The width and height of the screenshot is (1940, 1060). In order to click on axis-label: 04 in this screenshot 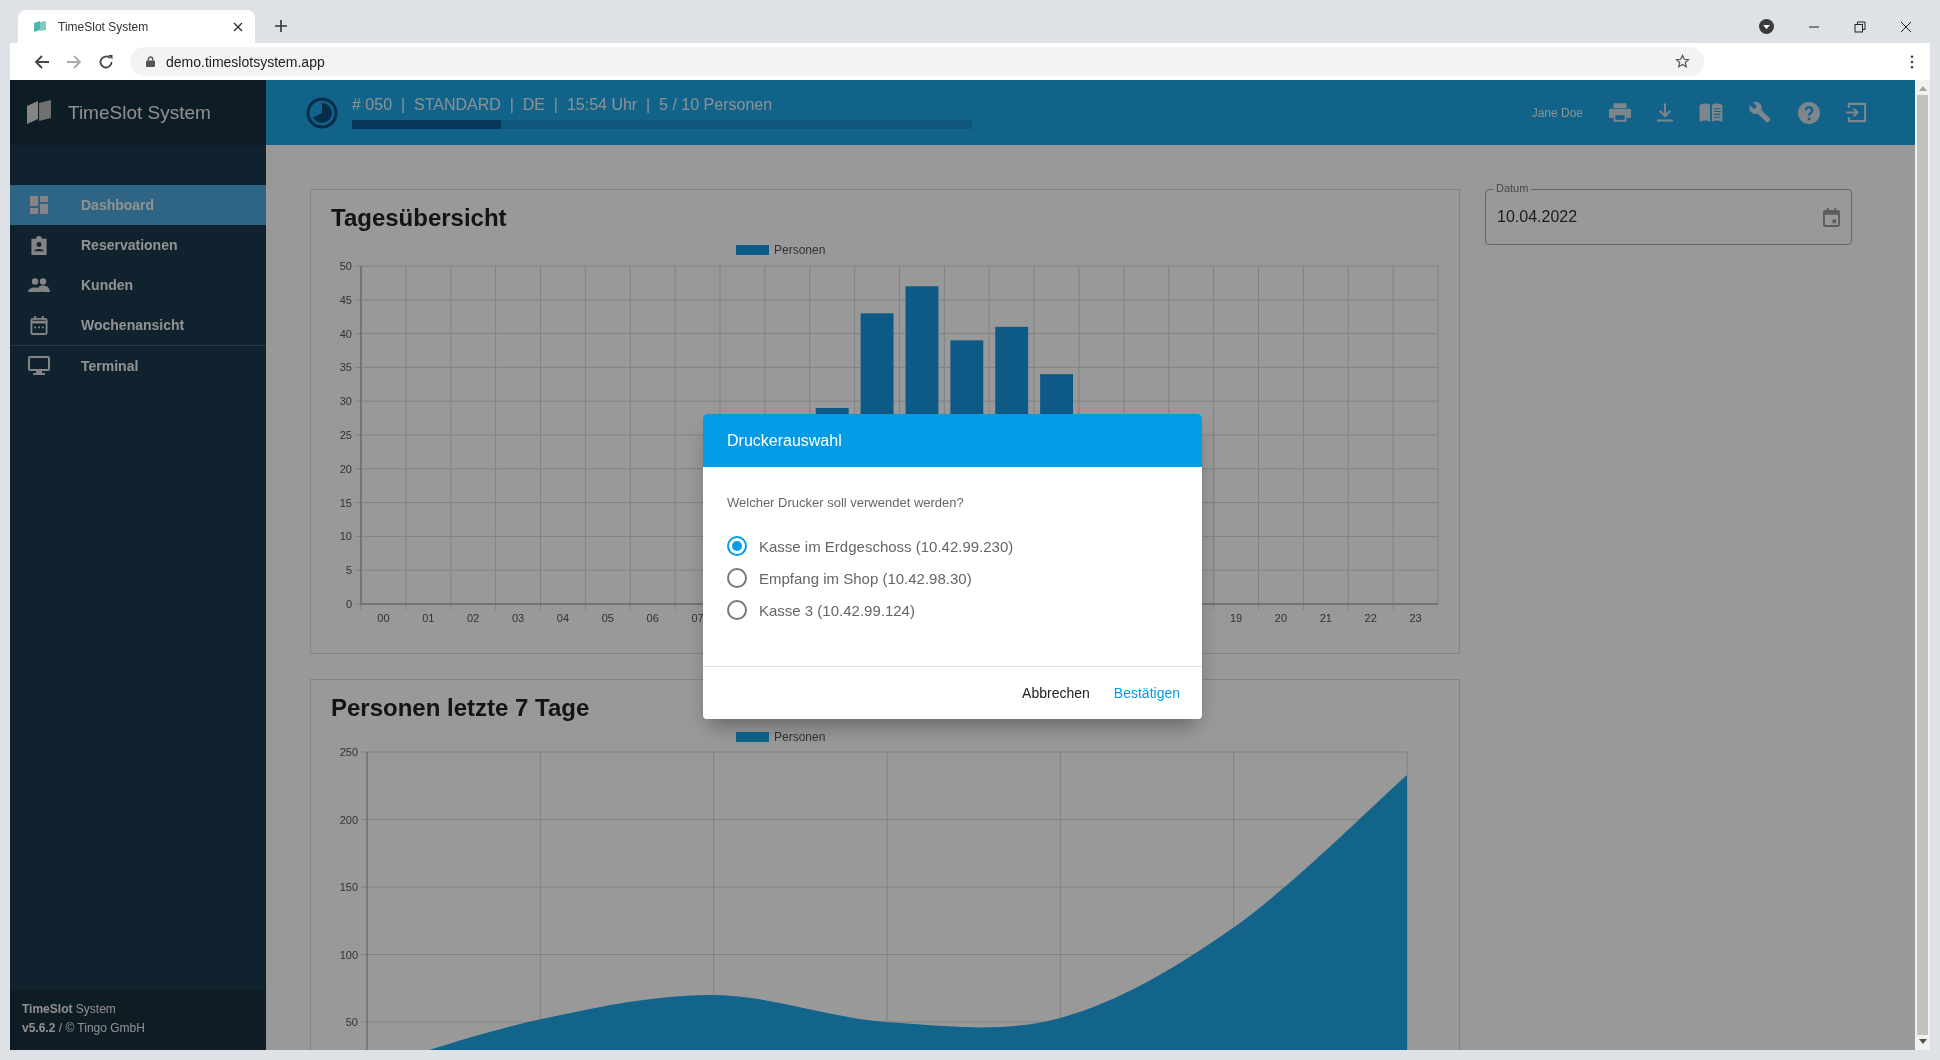, I will do `click(563, 618)`.